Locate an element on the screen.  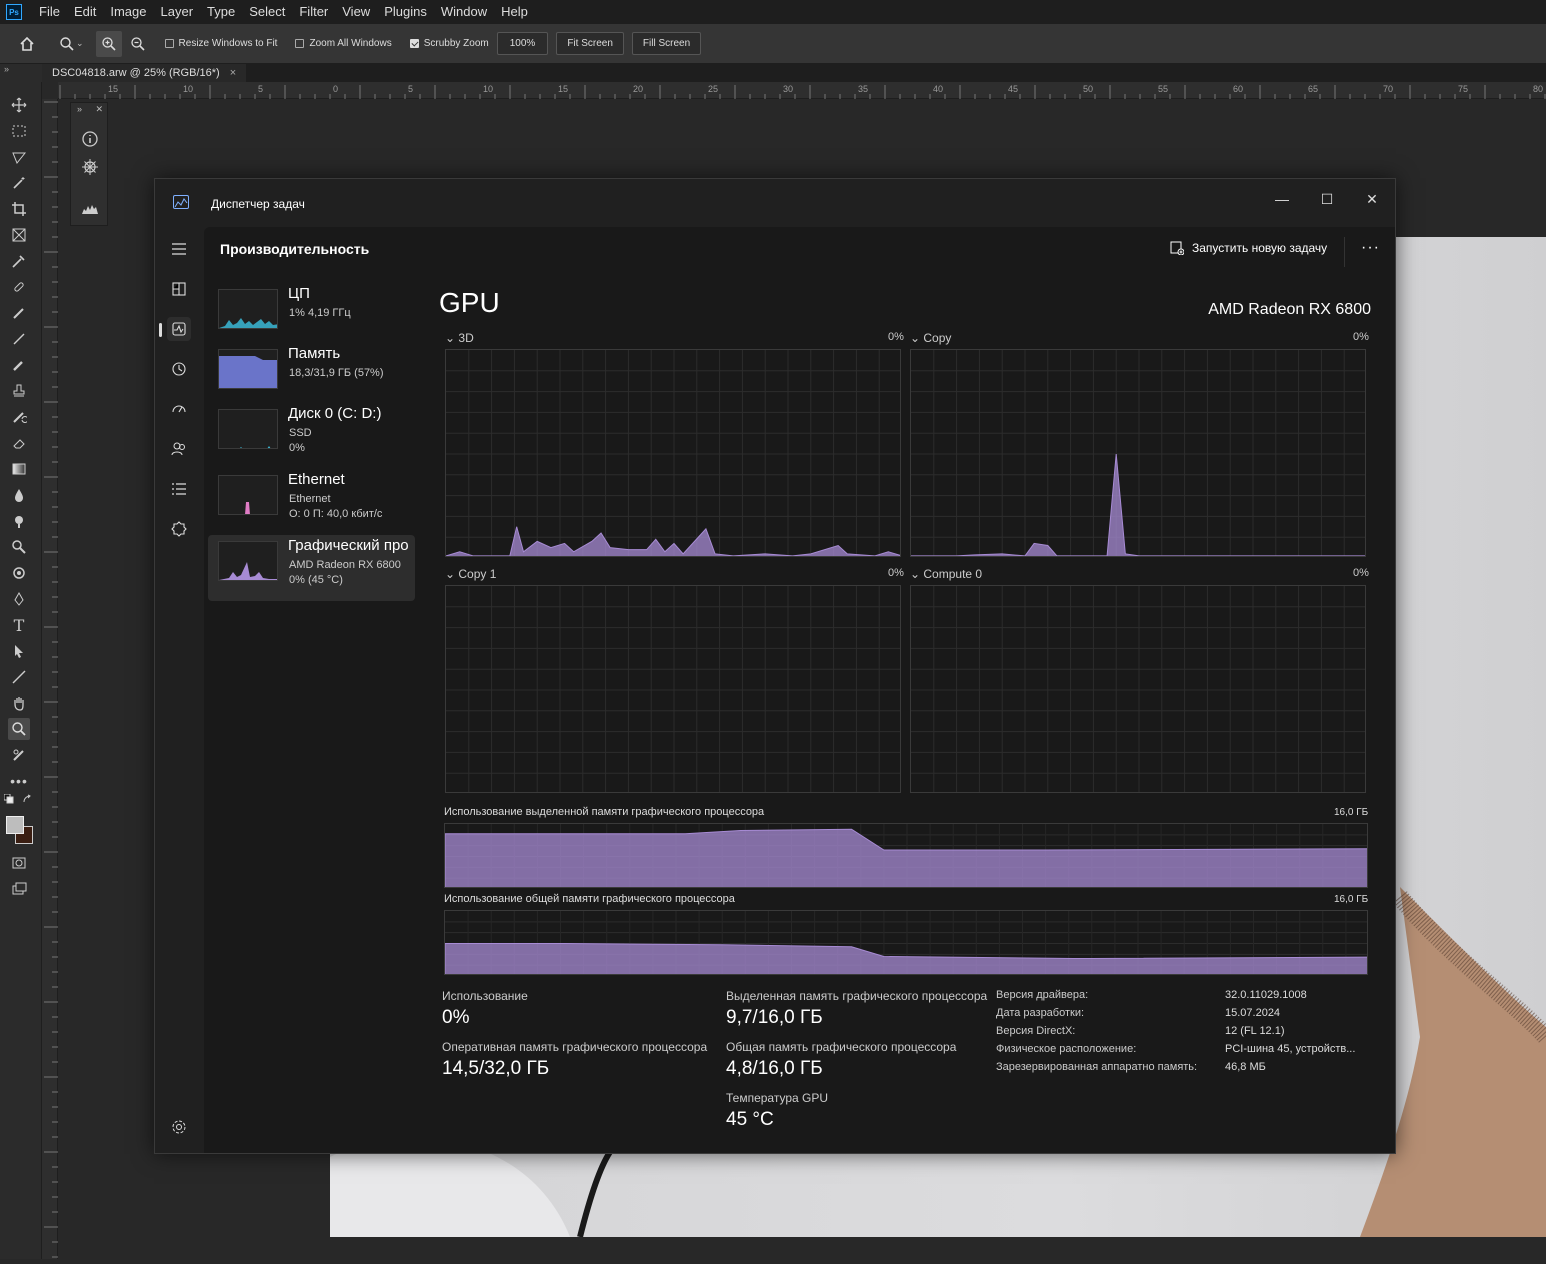
zoom-tool-icon is located at coordinates (19, 729).